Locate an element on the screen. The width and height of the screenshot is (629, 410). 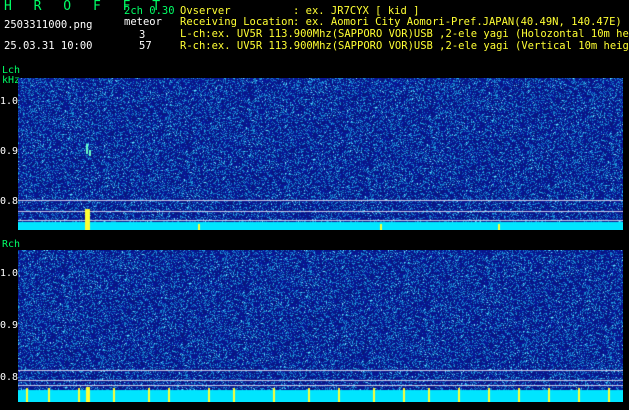
rch-label: Rch is located at coordinates (11, 244).